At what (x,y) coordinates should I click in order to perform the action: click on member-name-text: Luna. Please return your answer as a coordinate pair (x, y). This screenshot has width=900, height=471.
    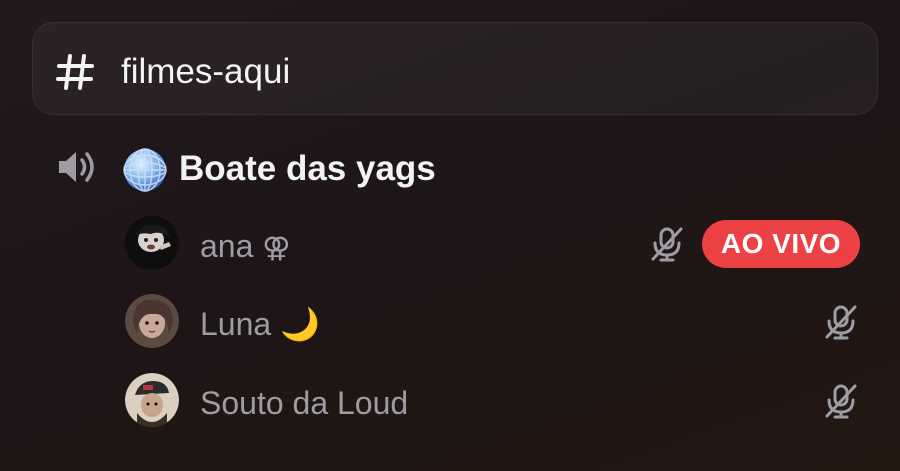
    Looking at the image, I should click on (236, 324).